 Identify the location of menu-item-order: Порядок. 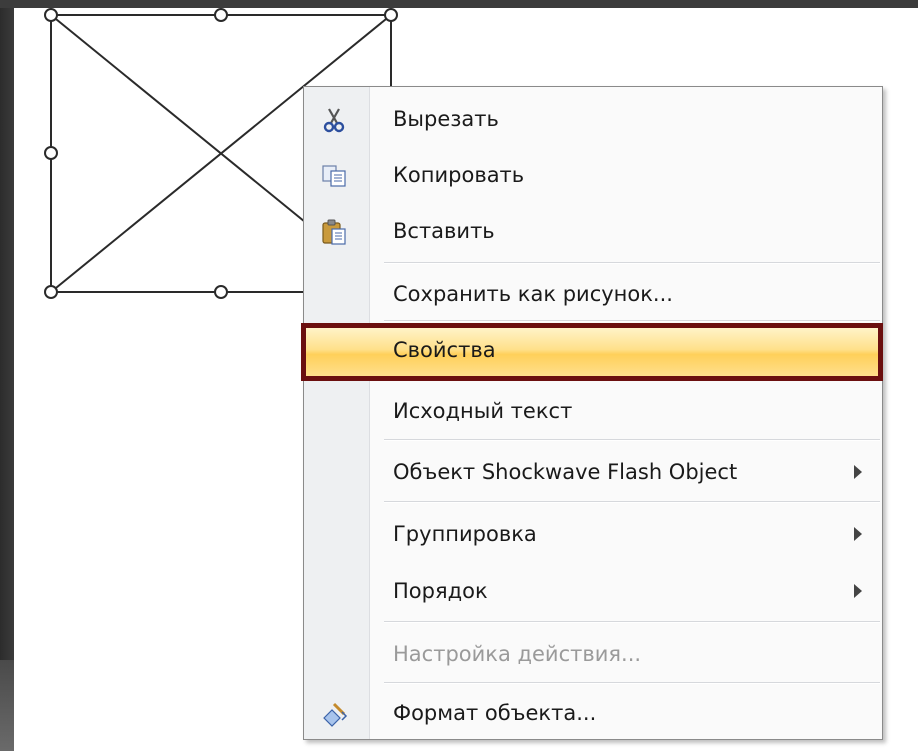
(593, 591).